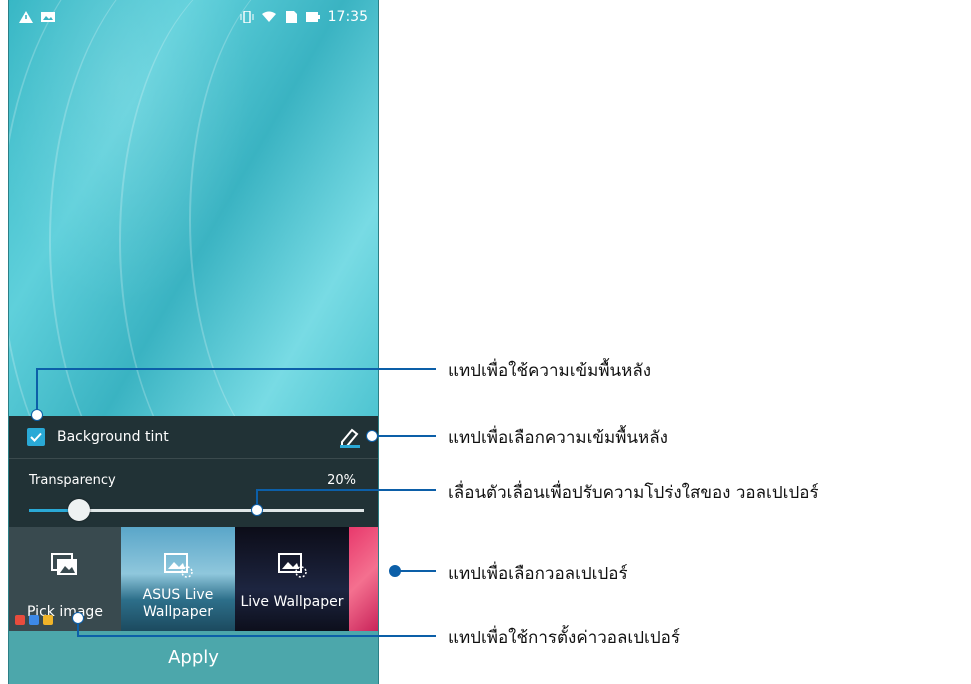 This screenshot has height=684, width=971. What do you see at coordinates (550, 371) in the screenshot?
I see `callout-tint-toggle: แทปเพื่อใช้ความเข้มพื้นหลัง` at bounding box center [550, 371].